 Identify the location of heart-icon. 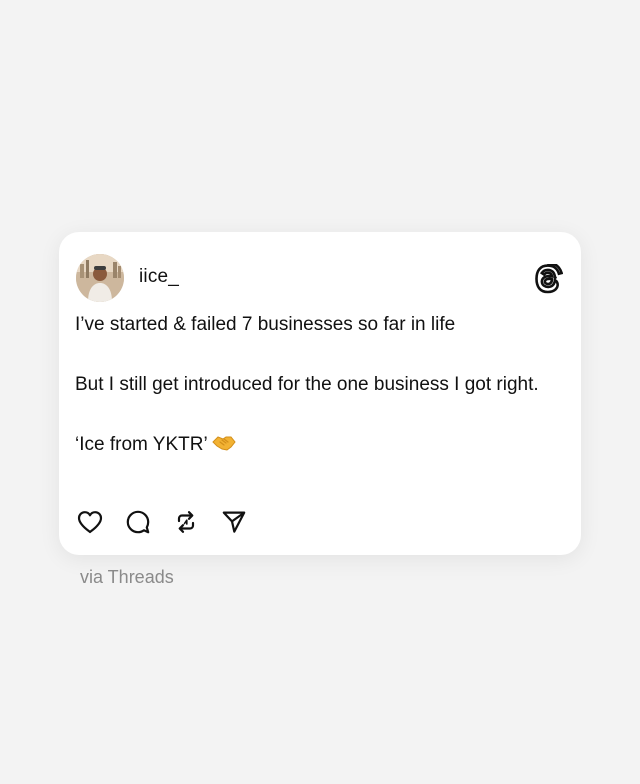
(90, 522).